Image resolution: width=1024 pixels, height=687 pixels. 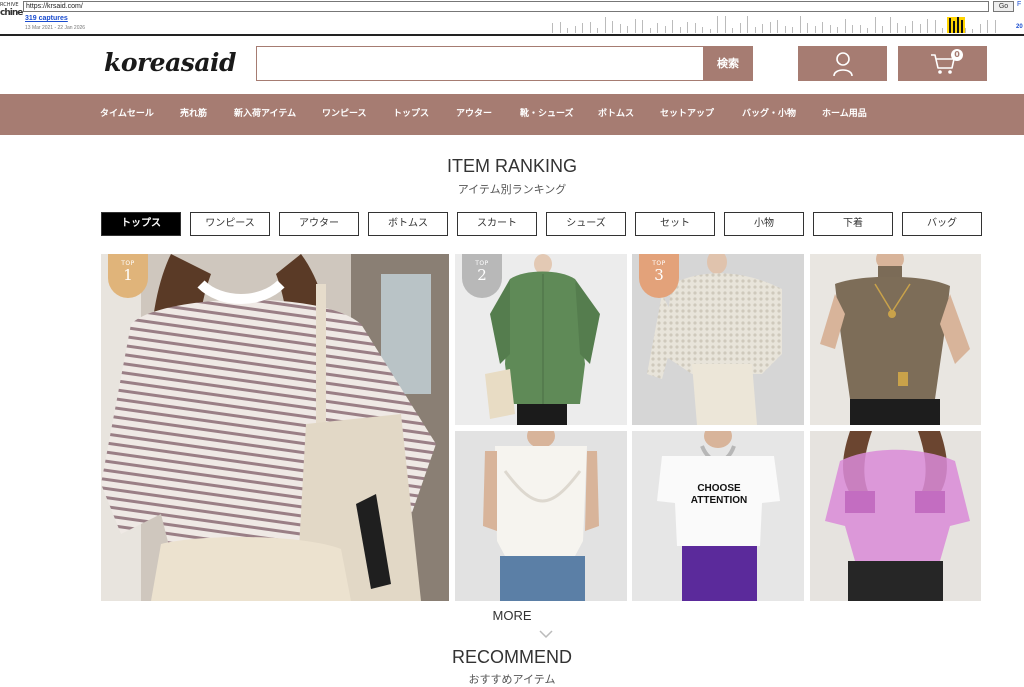 What do you see at coordinates (547, 114) in the screenshot?
I see `nav-item-shoes: 靴・シューズ` at bounding box center [547, 114].